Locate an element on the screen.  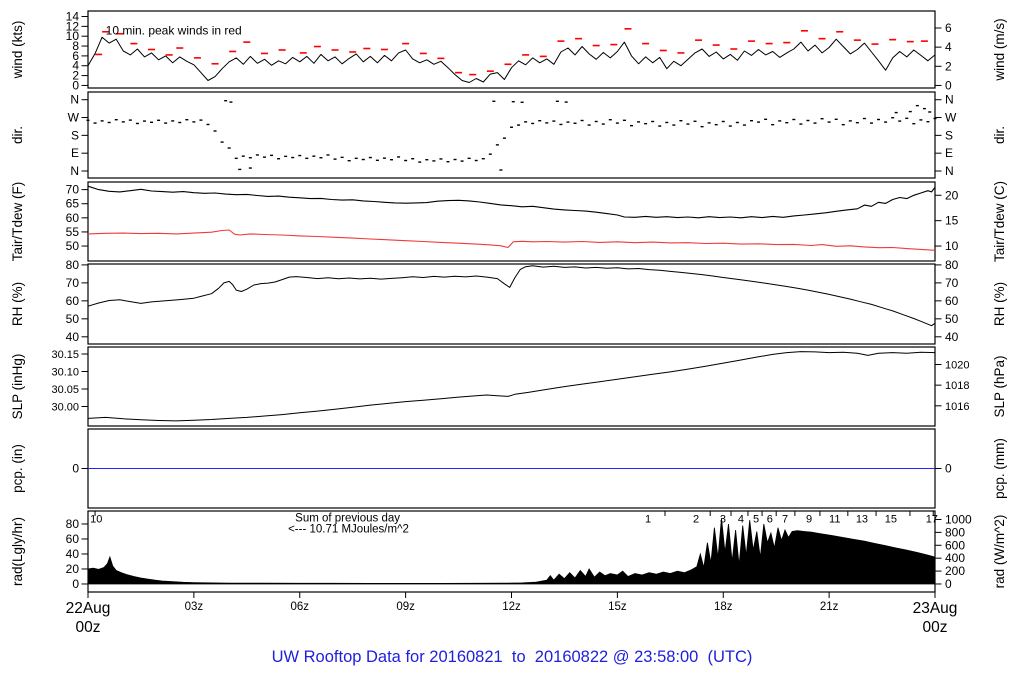
y-tick-label-left: 40 is located at coordinates (73, 337).